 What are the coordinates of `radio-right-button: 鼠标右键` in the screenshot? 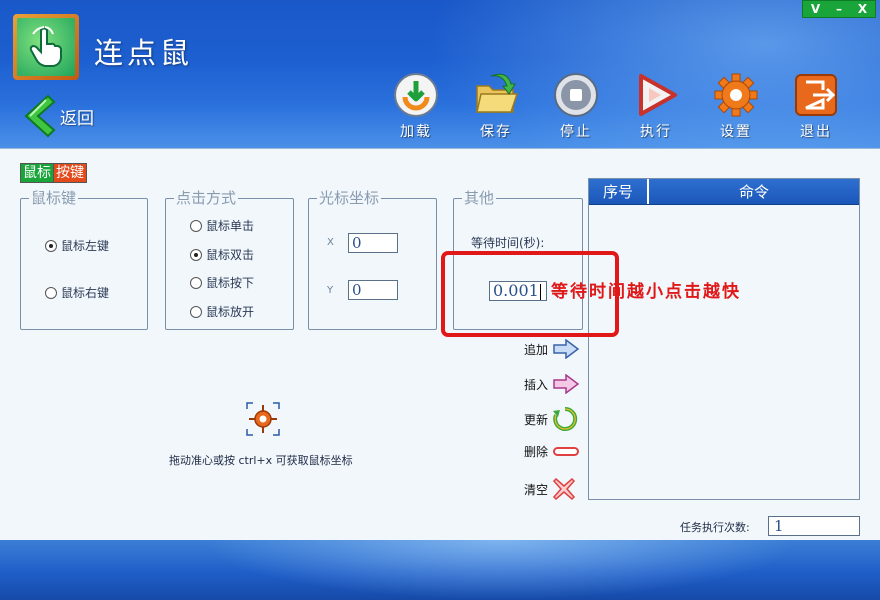 It's located at (77, 292).